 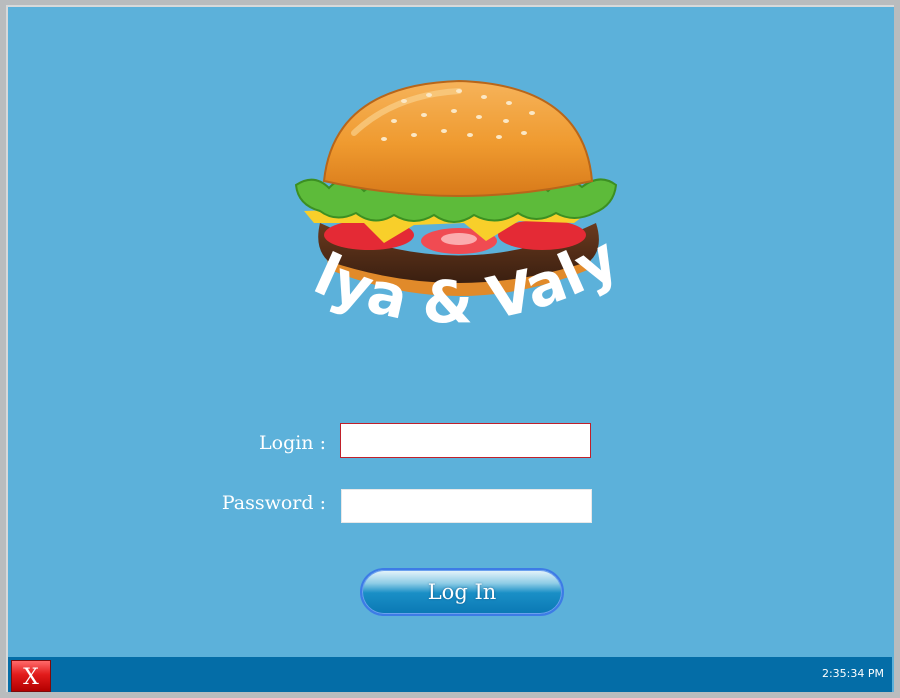 What do you see at coordinates (273, 503) in the screenshot?
I see `password-label: Password :` at bounding box center [273, 503].